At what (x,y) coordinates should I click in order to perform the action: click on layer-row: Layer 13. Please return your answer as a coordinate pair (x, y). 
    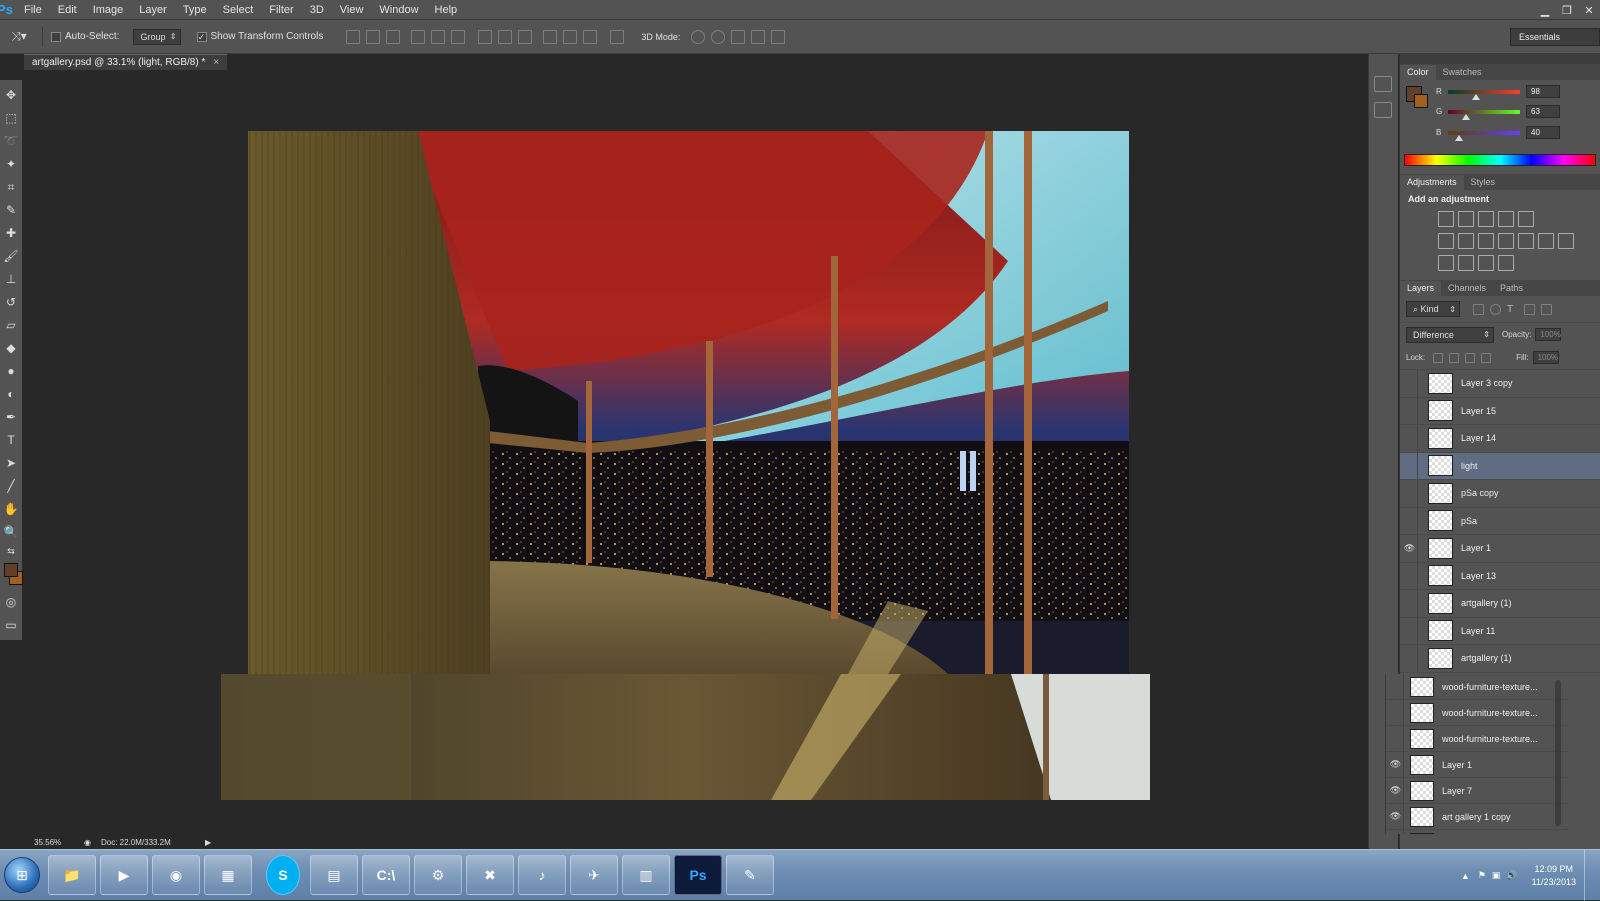
    Looking at the image, I should click on (1500, 576).